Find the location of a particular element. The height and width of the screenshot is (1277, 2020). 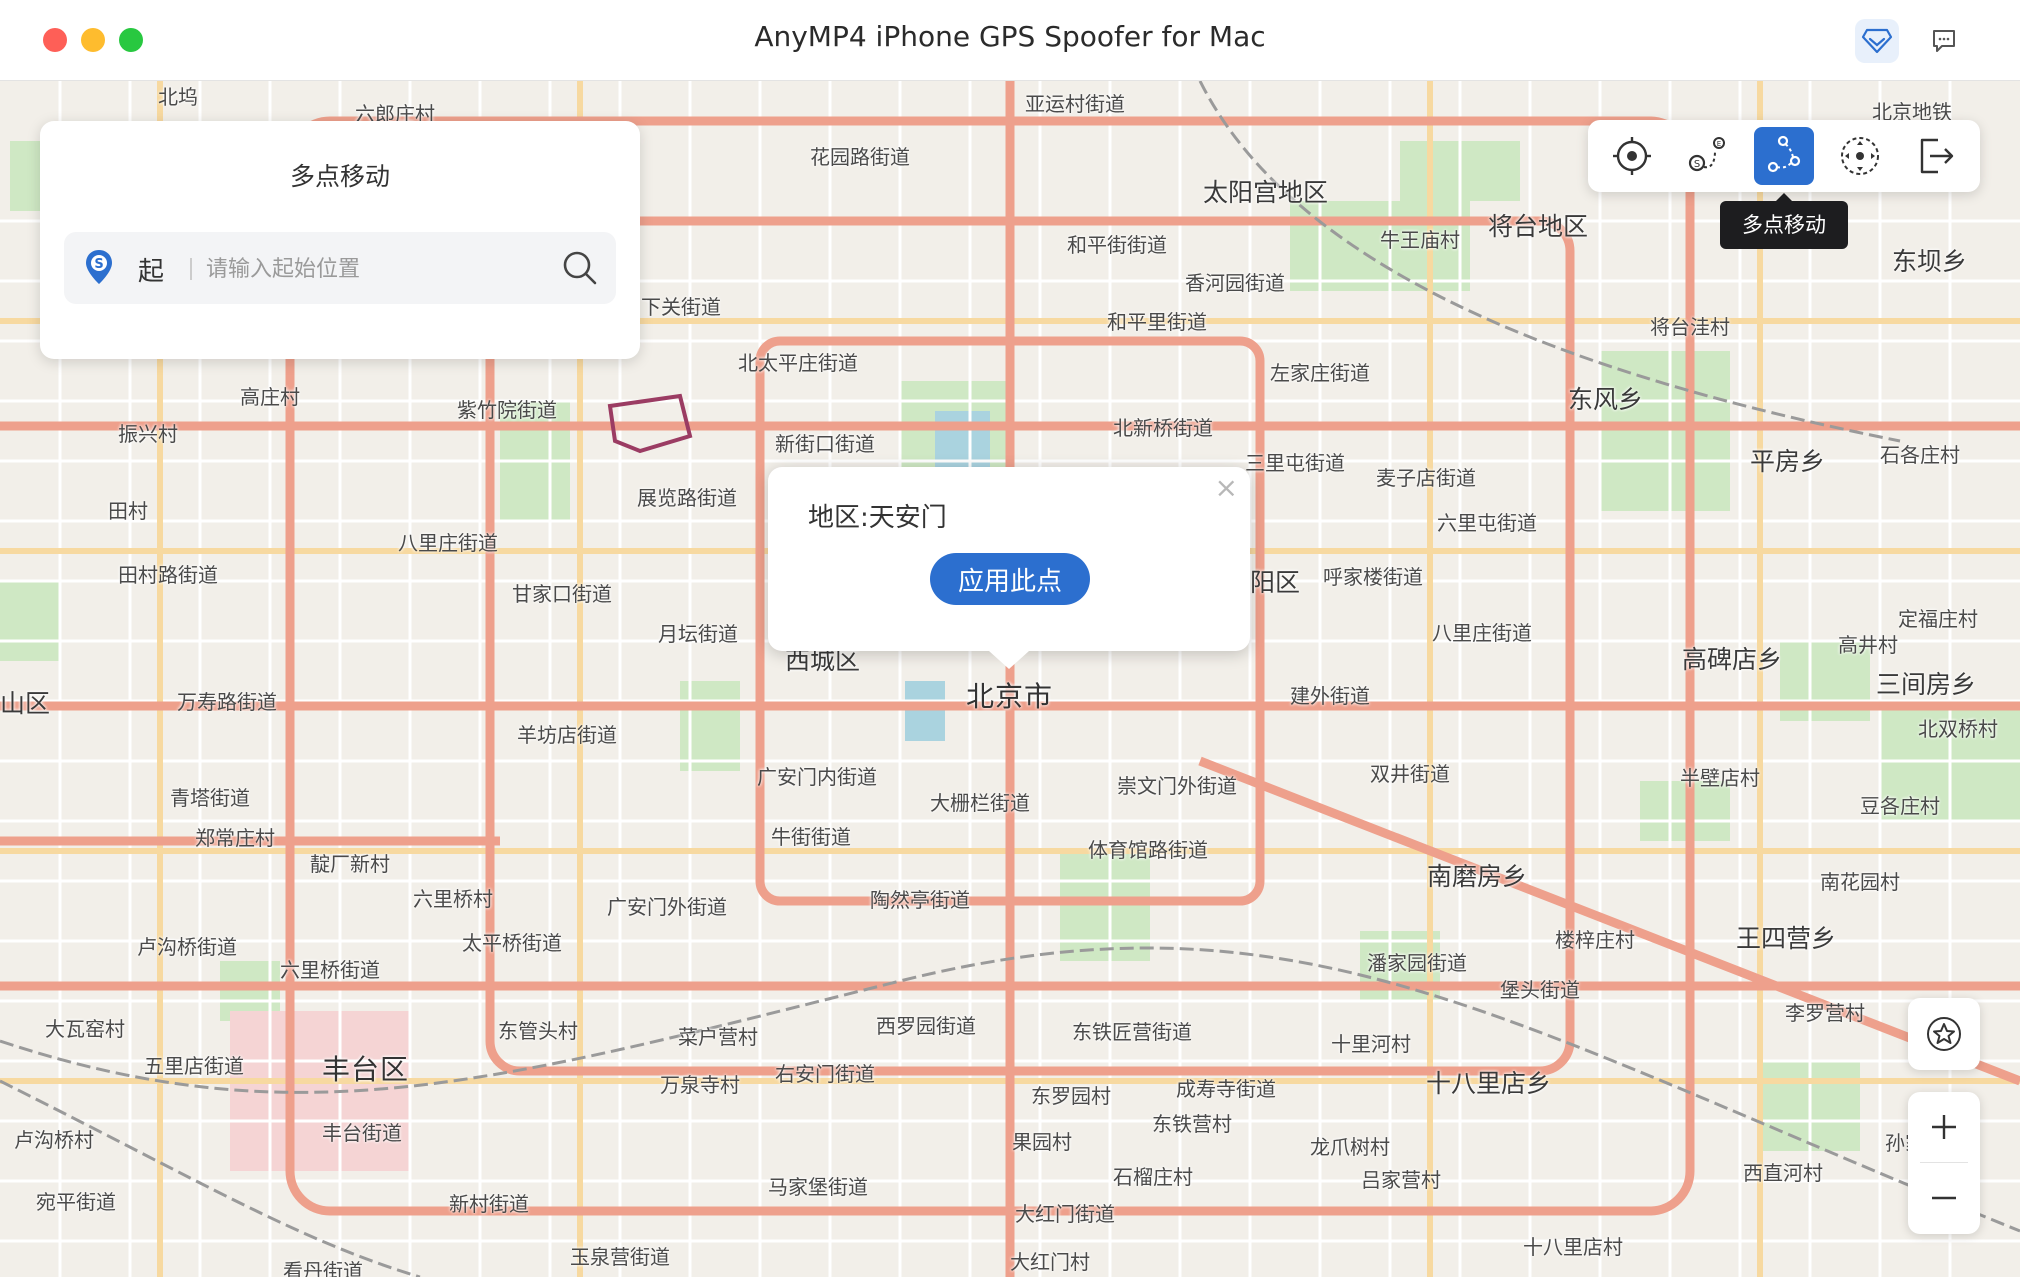

map-label: 石各庄村 is located at coordinates (1920, 455).